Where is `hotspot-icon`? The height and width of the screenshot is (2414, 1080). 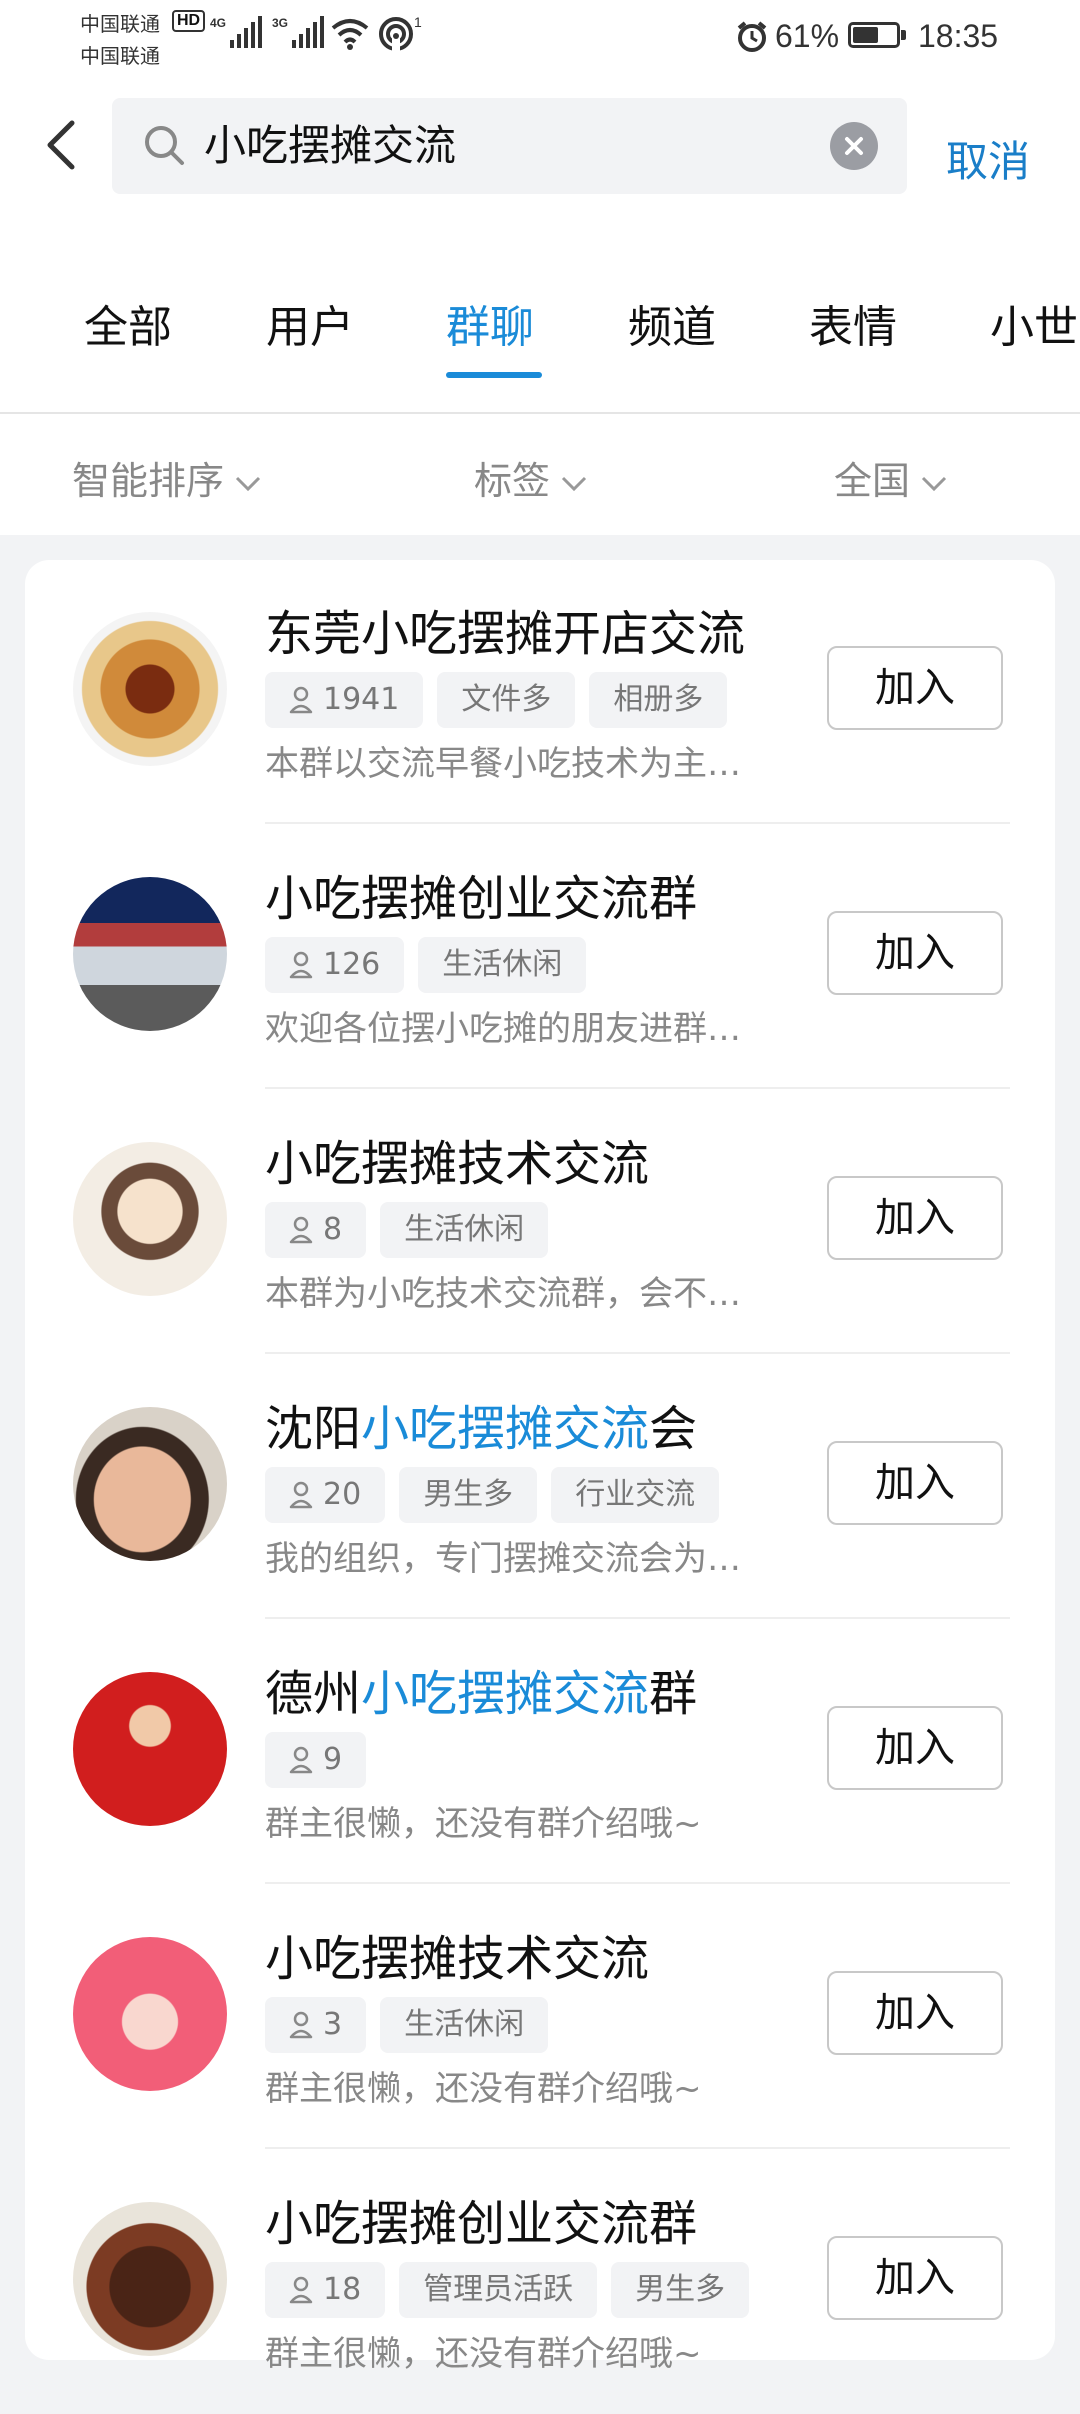 hotspot-icon is located at coordinates (396, 34).